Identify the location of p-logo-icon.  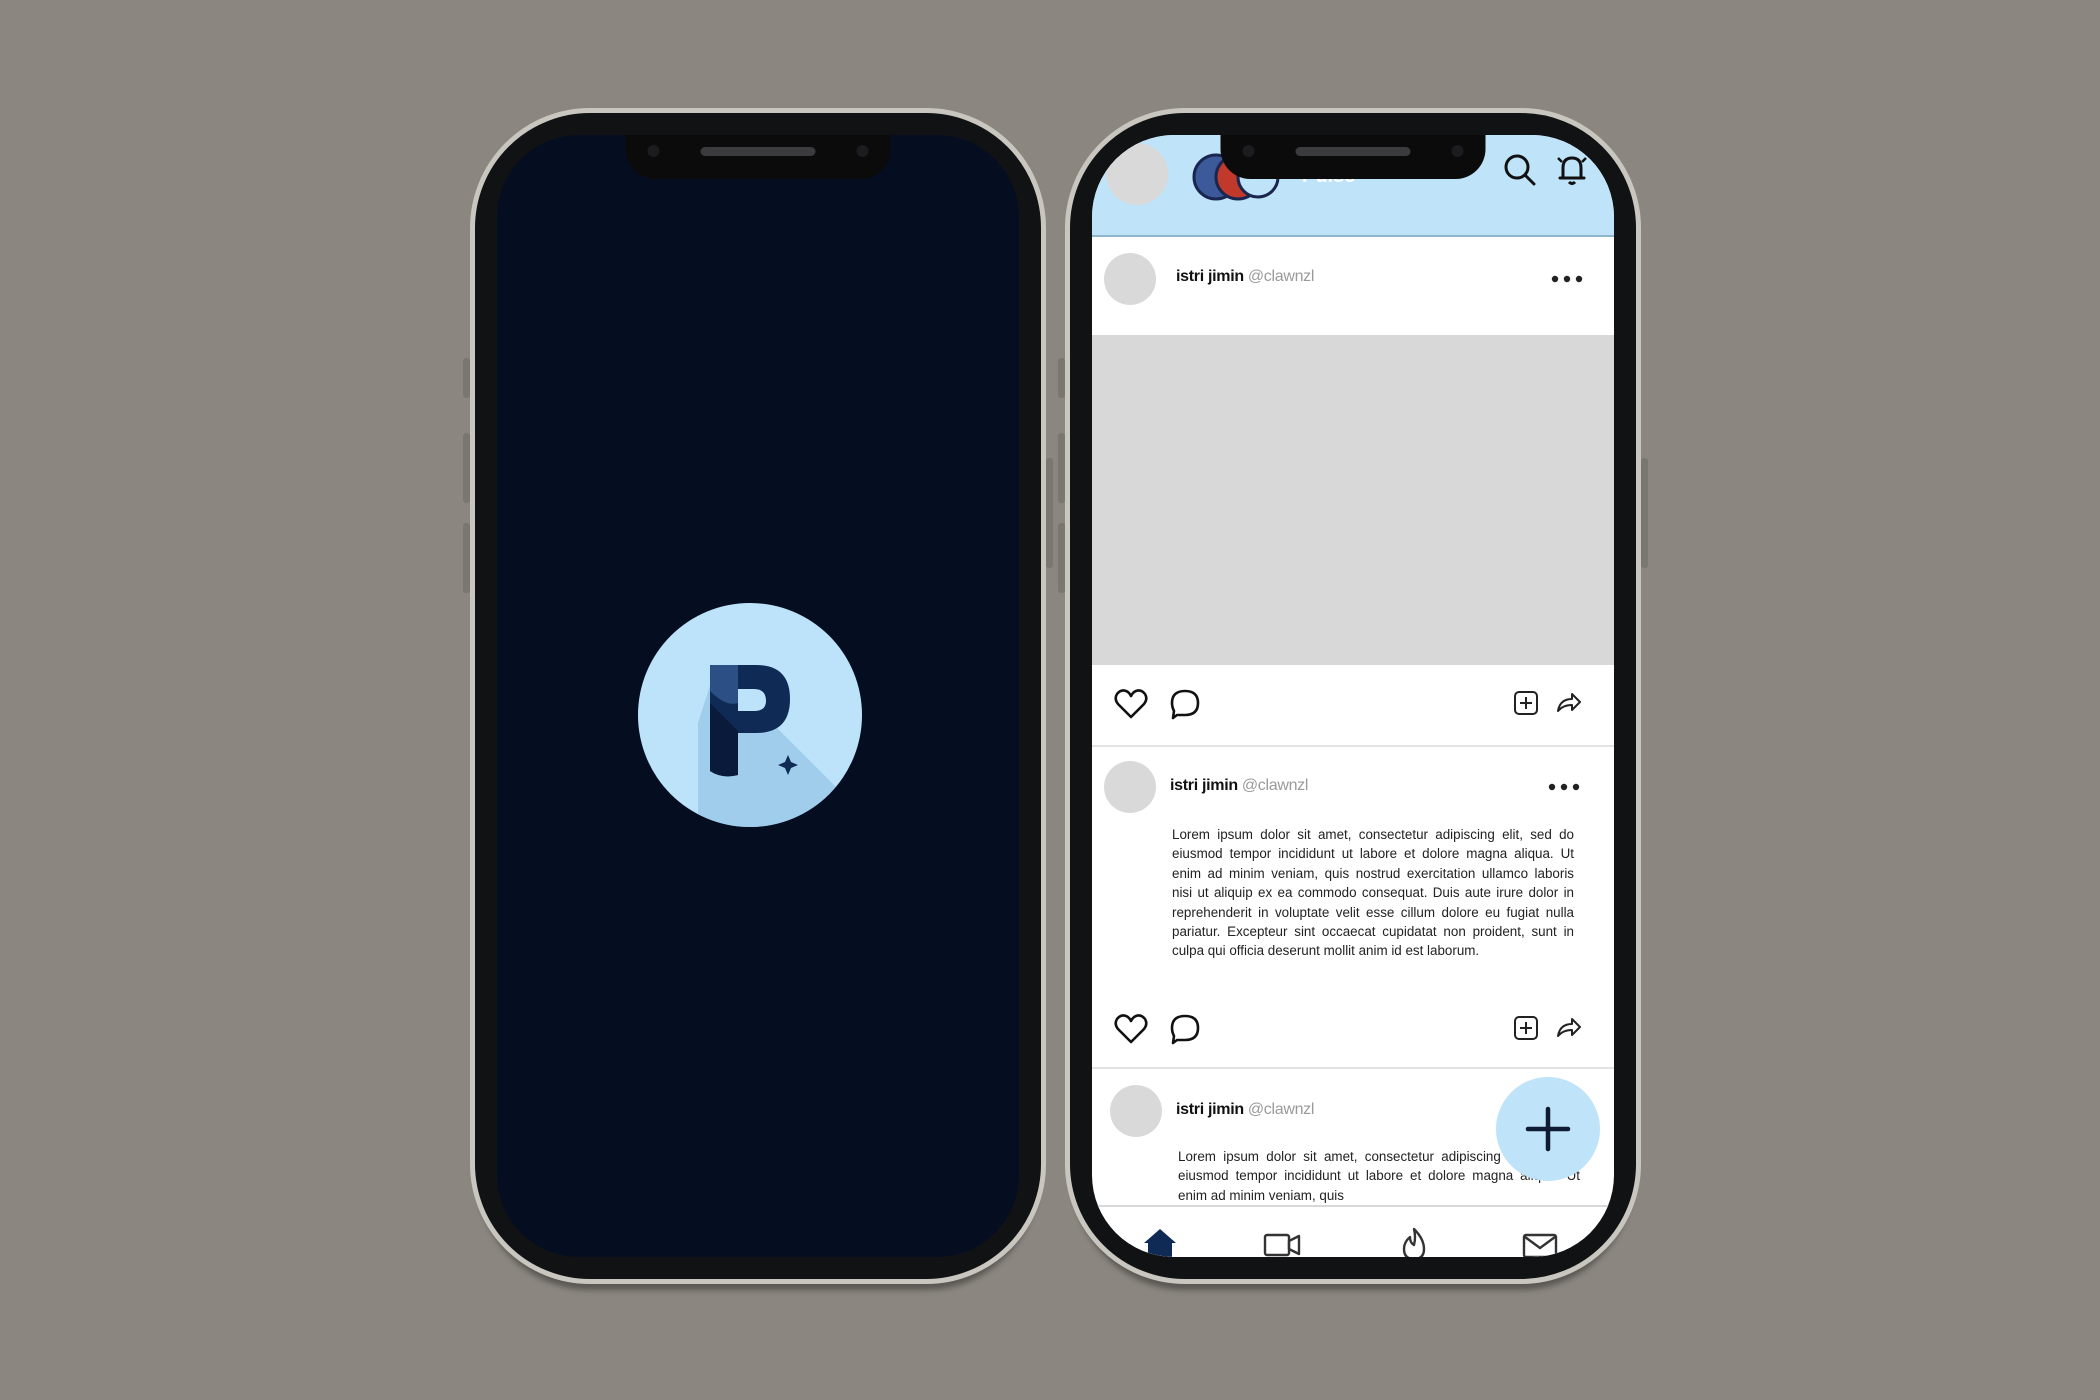
(774, 746).